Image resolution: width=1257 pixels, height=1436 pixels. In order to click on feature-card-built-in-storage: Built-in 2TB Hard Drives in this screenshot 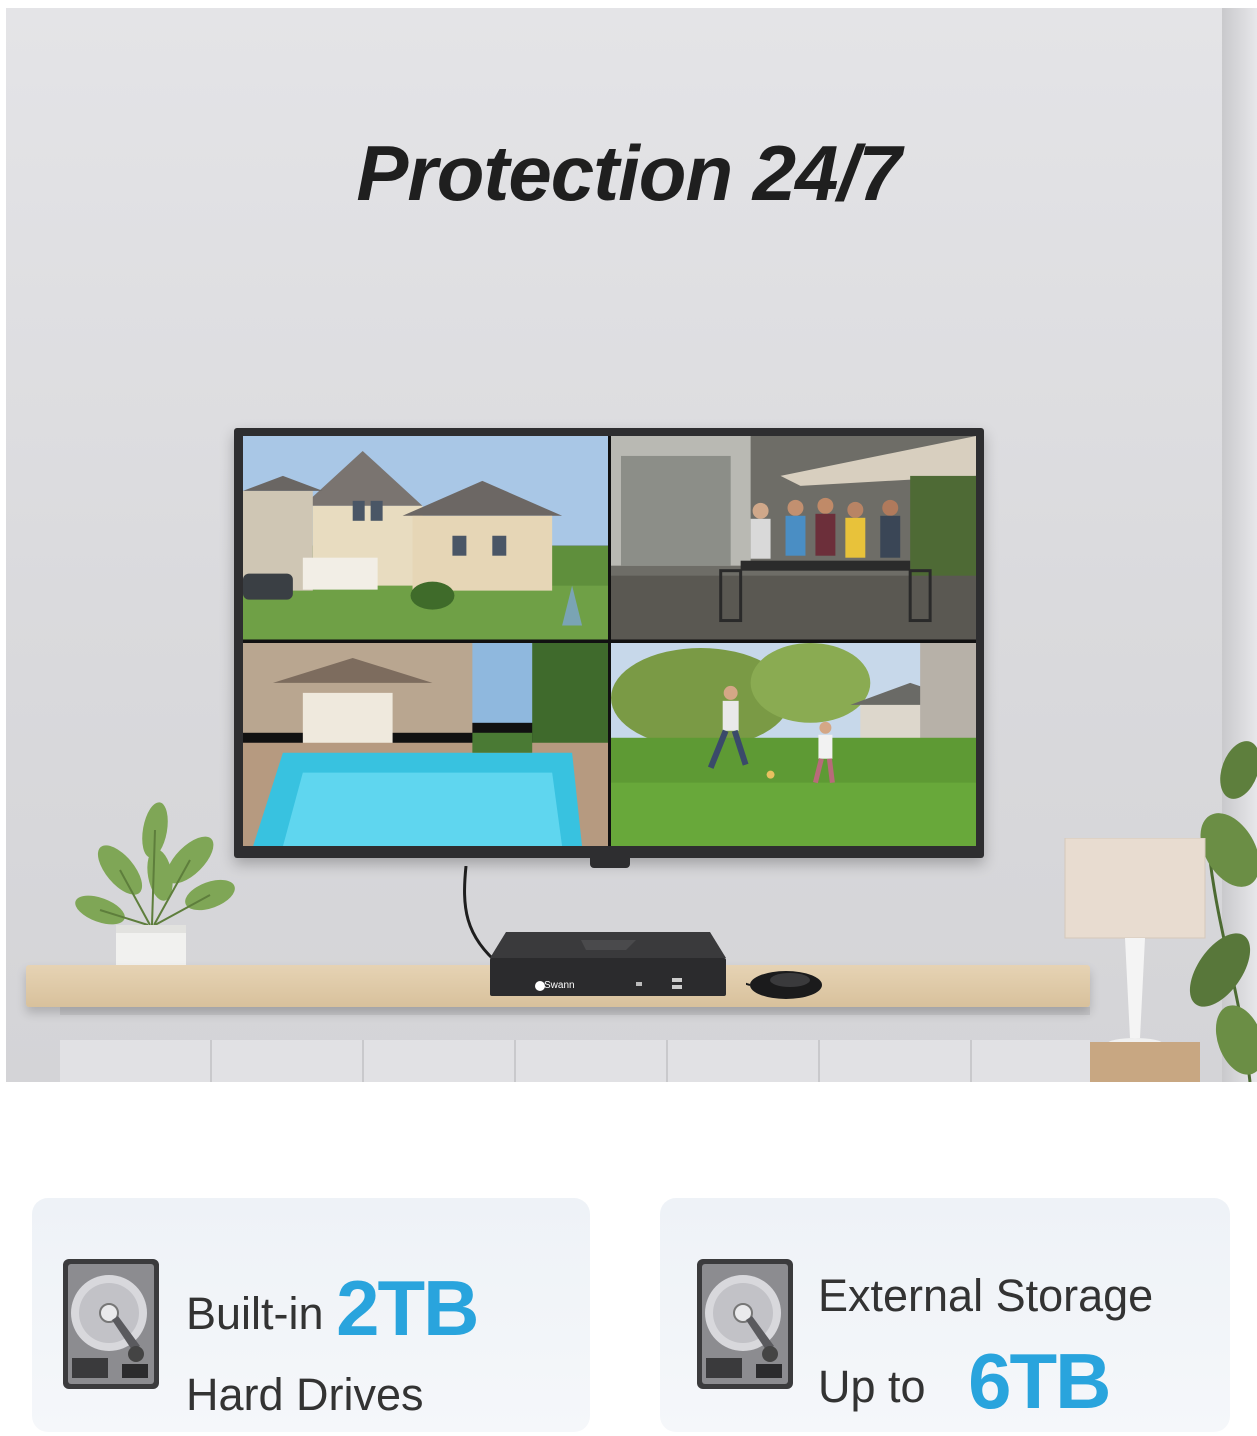, I will do `click(311, 1315)`.